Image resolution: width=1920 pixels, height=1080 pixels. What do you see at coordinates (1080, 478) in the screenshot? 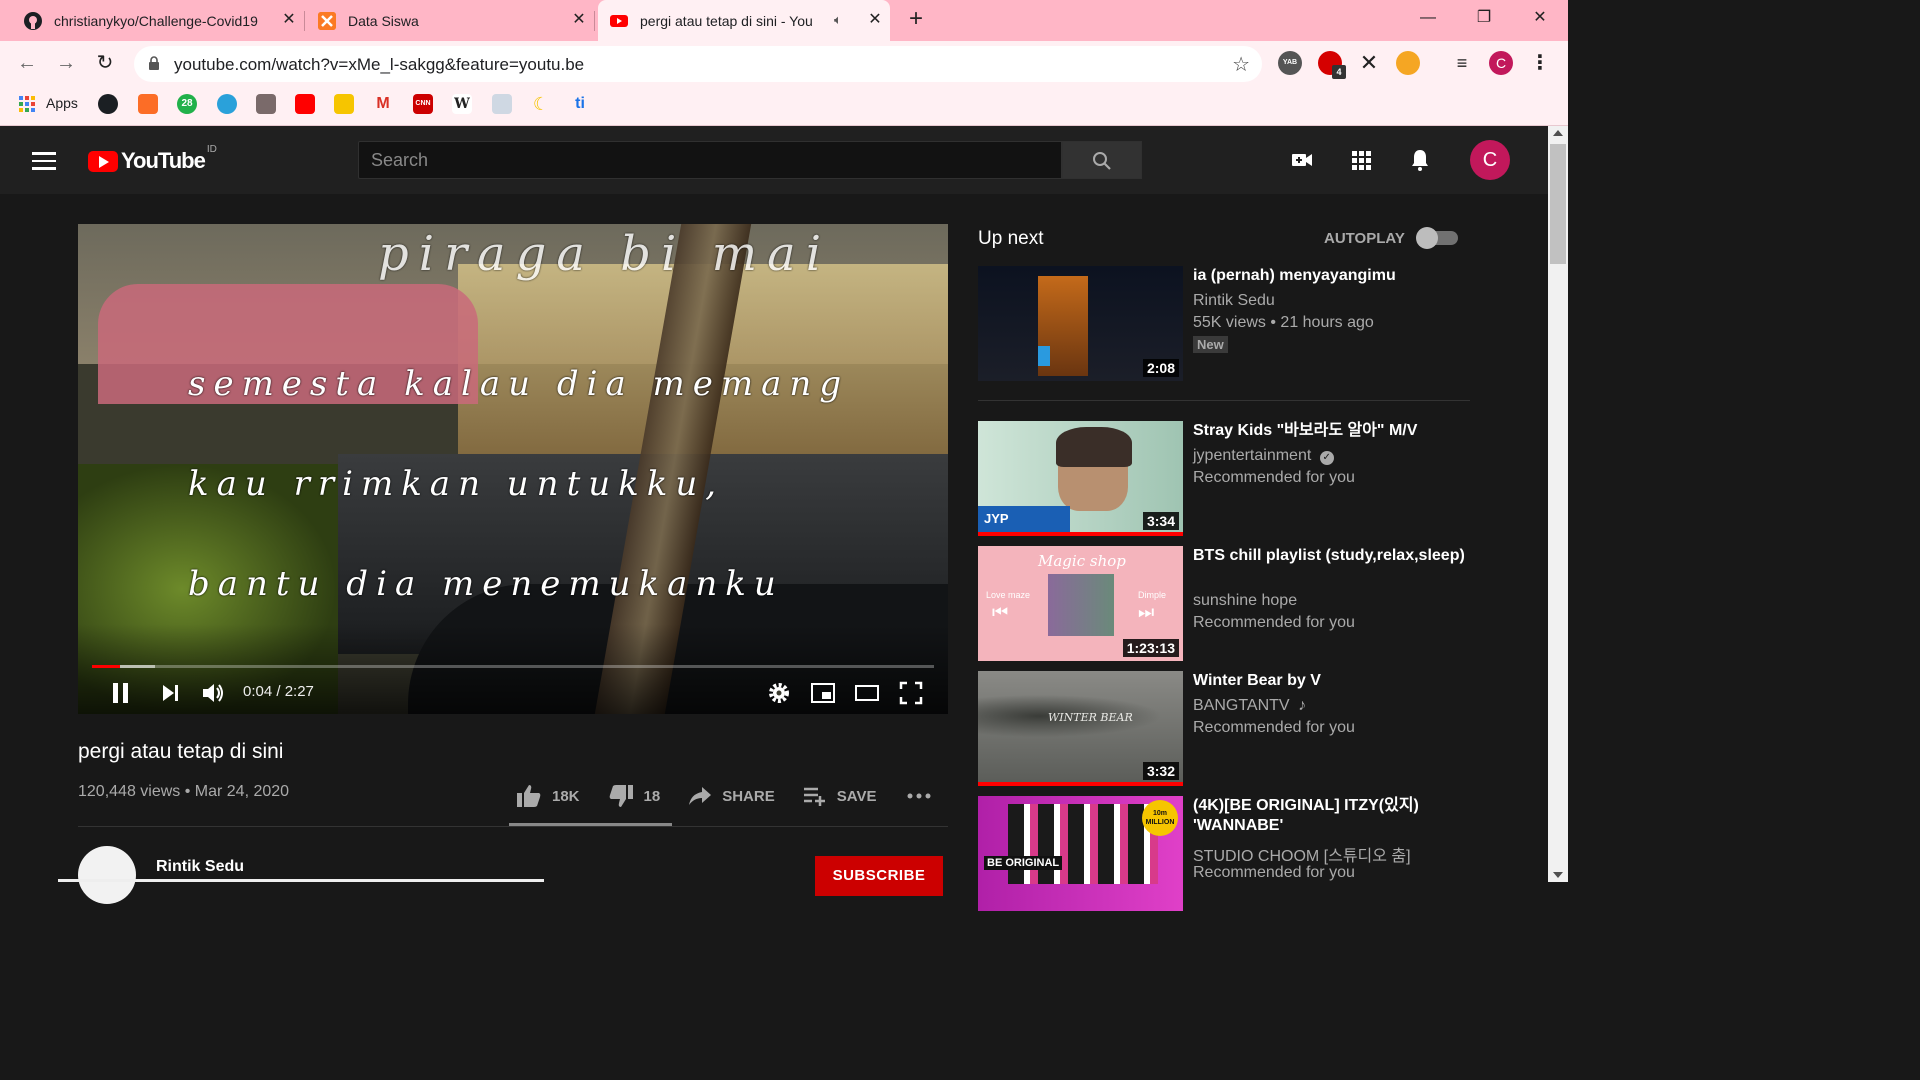
I see `video-thumbnail: JYP OFFICIAL 3:34` at bounding box center [1080, 478].